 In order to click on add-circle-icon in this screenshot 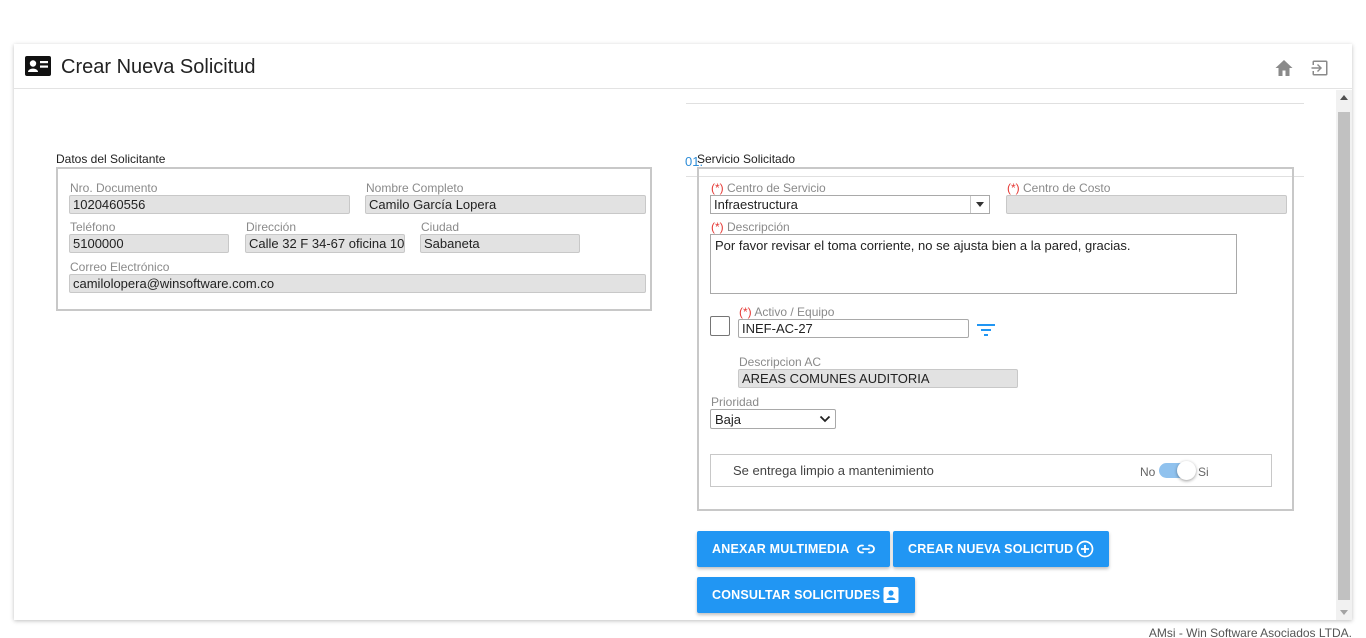, I will do `click(1085, 549)`.